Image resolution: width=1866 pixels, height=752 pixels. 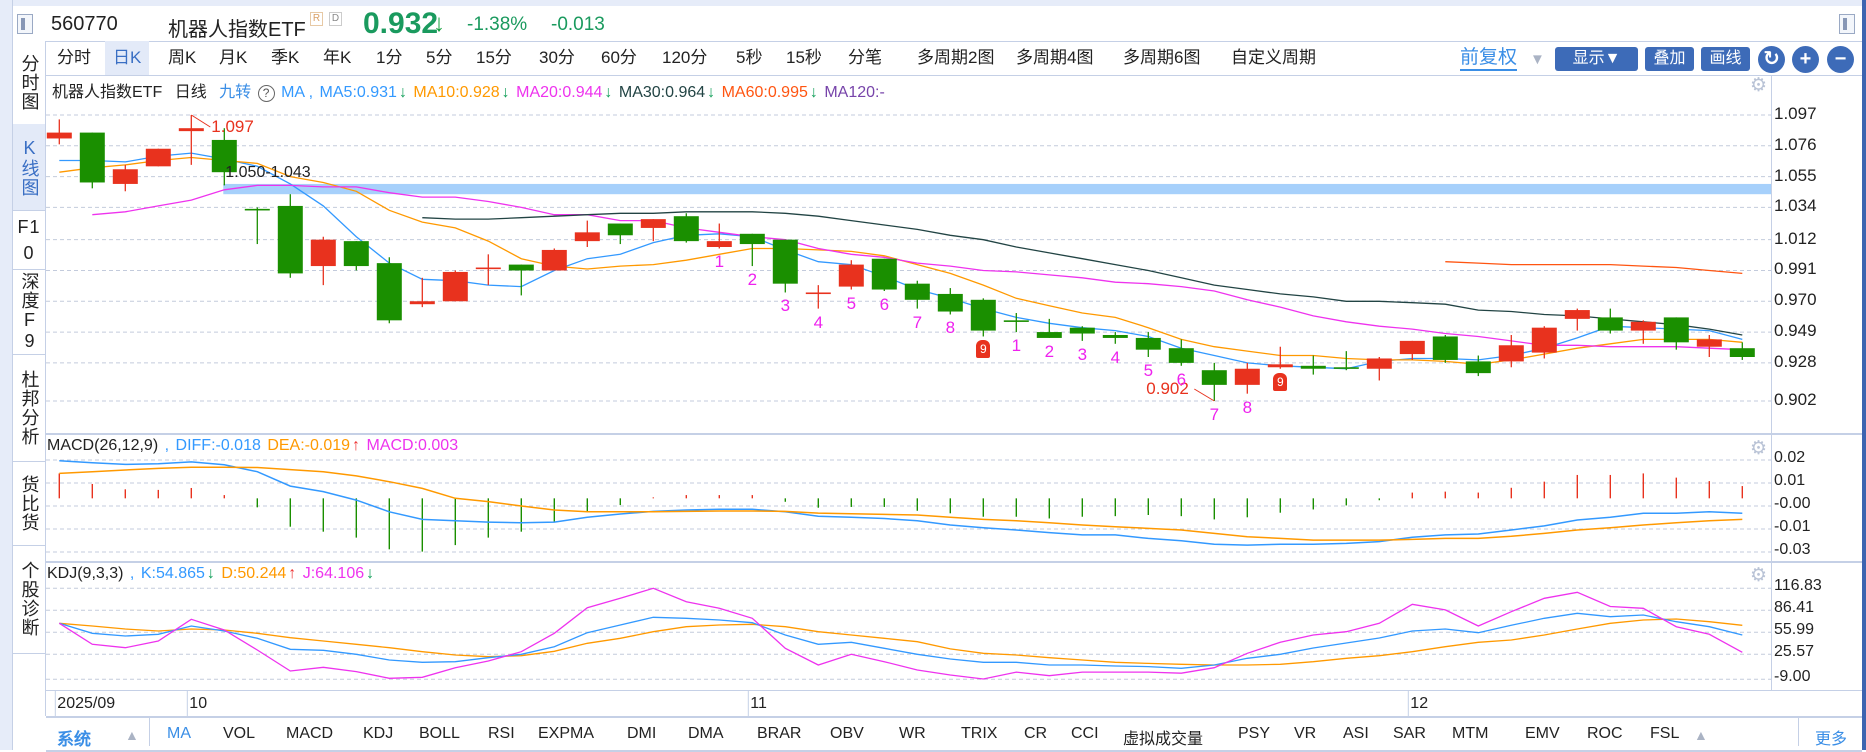 What do you see at coordinates (1831, 737) in the screenshot?
I see `more-button: 更多` at bounding box center [1831, 737].